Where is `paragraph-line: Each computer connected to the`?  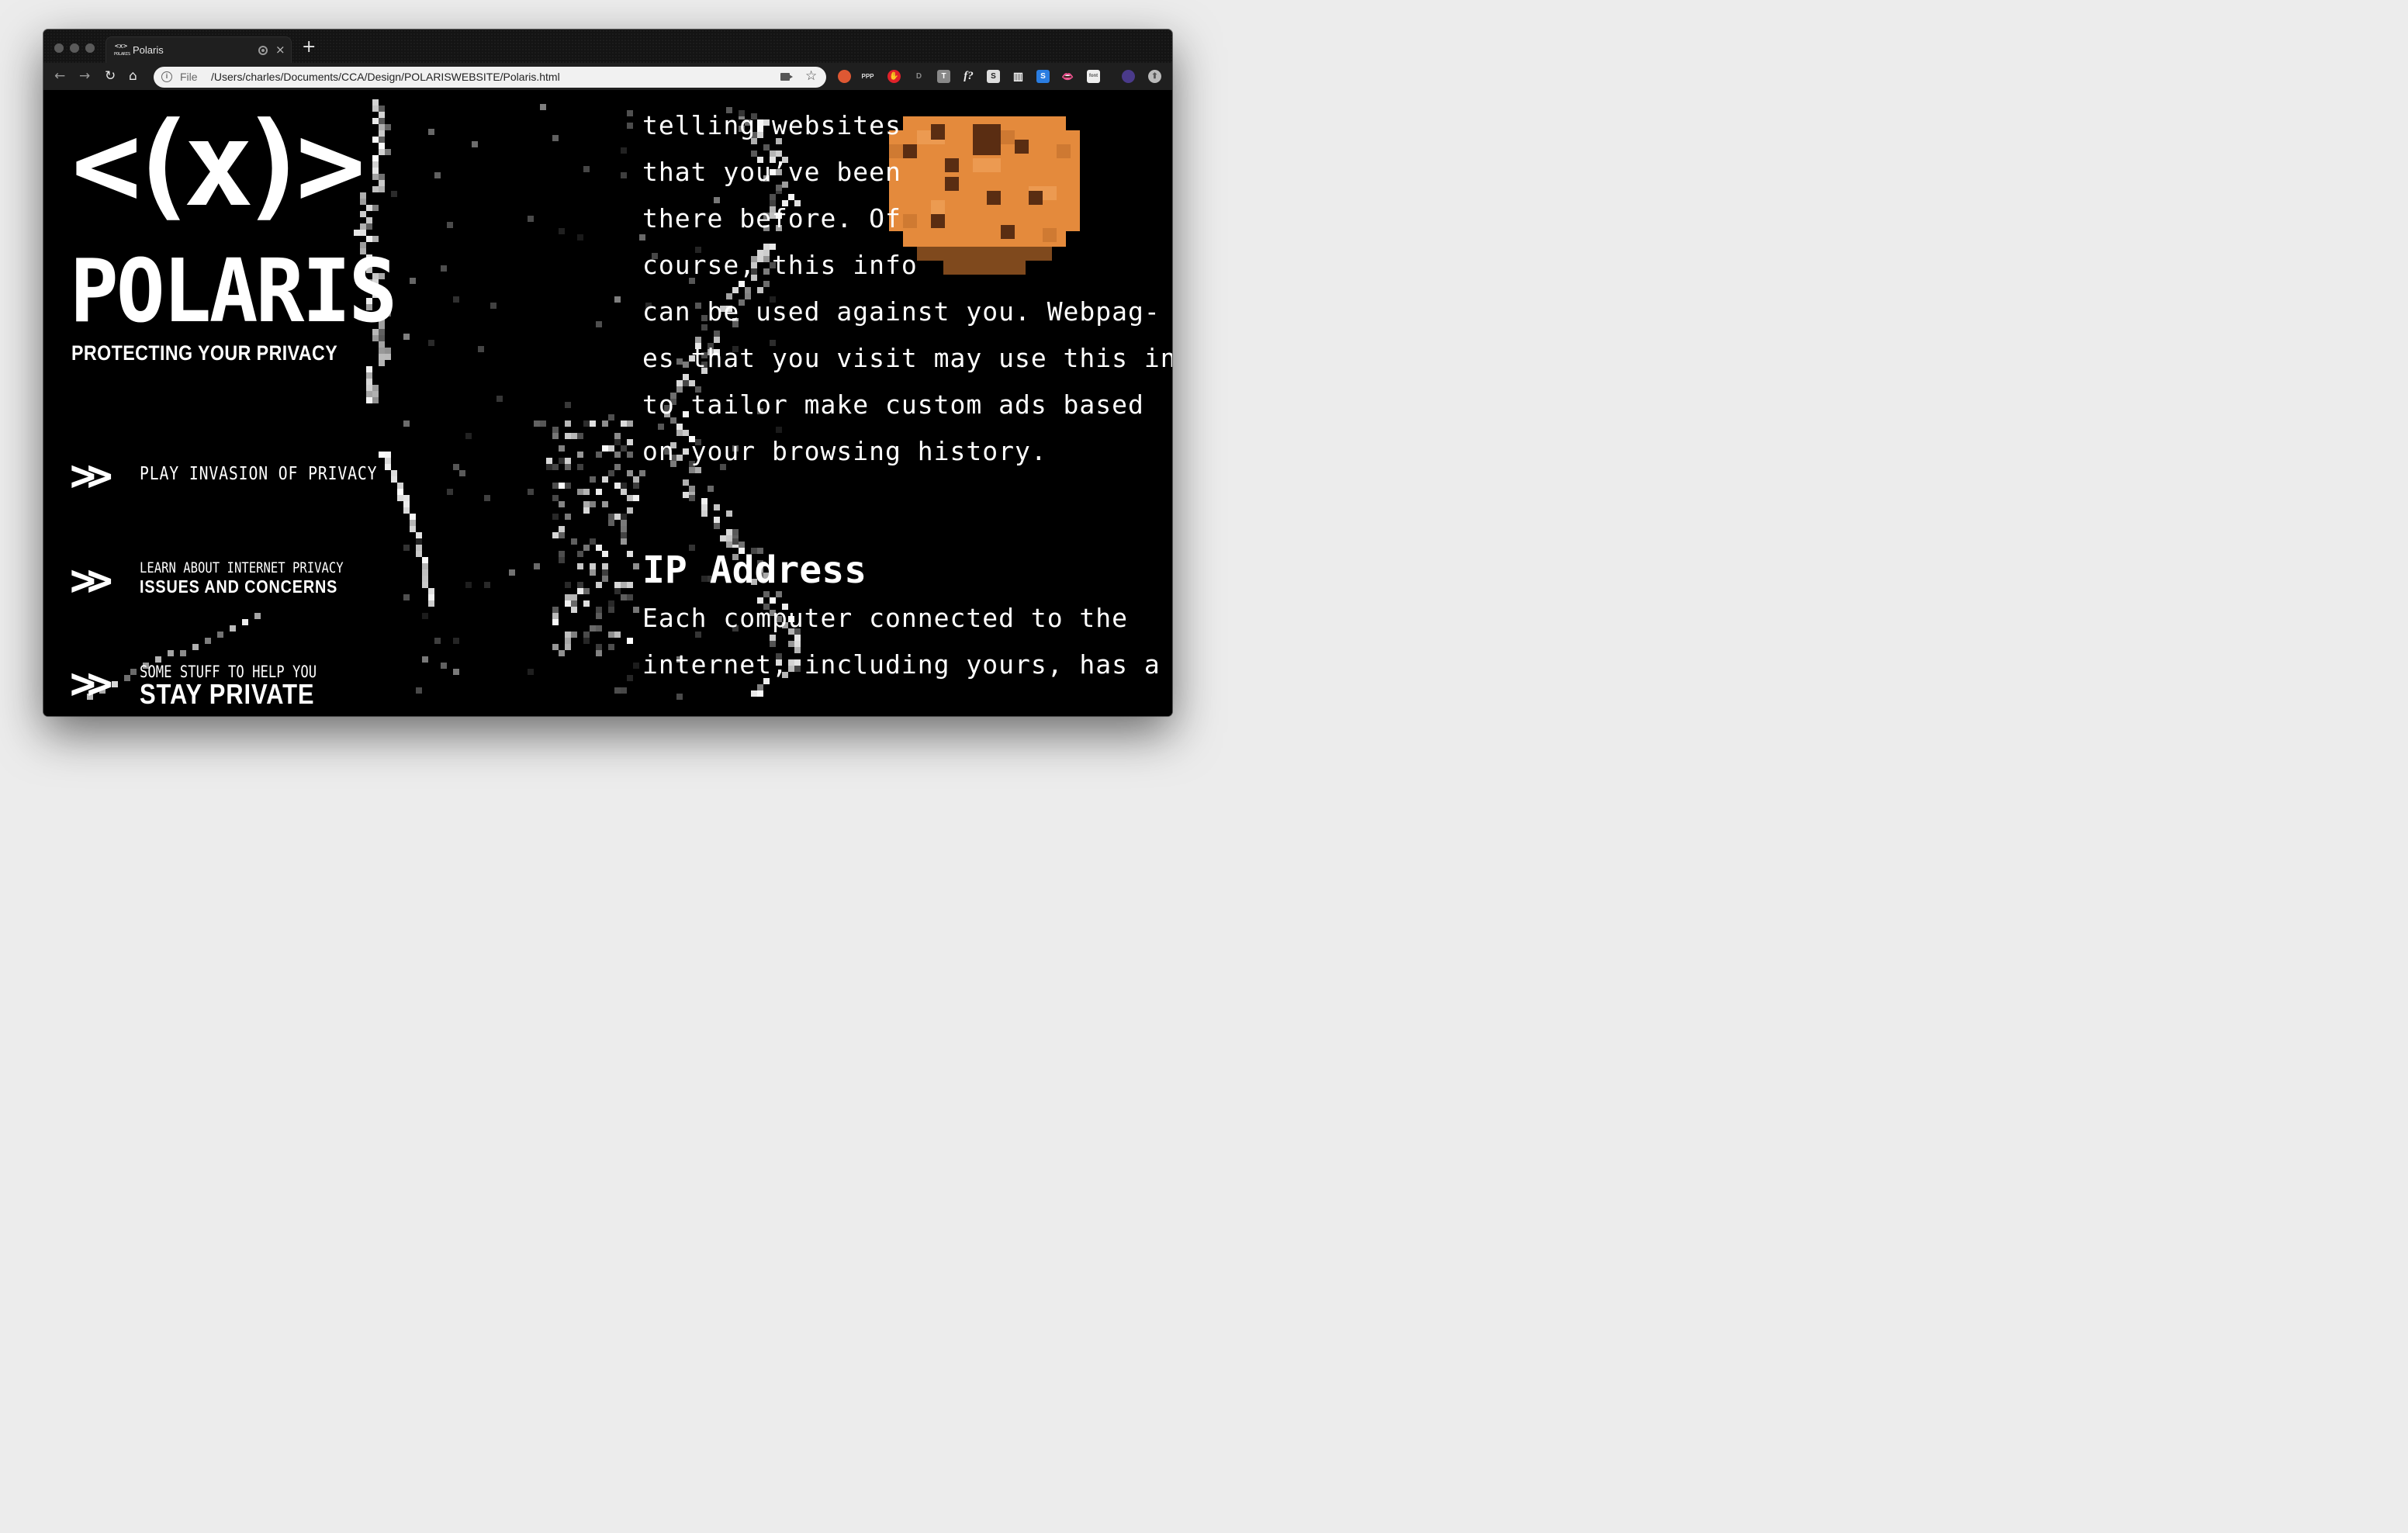
paragraph-line: Each computer connected to the is located at coordinates (885, 618).